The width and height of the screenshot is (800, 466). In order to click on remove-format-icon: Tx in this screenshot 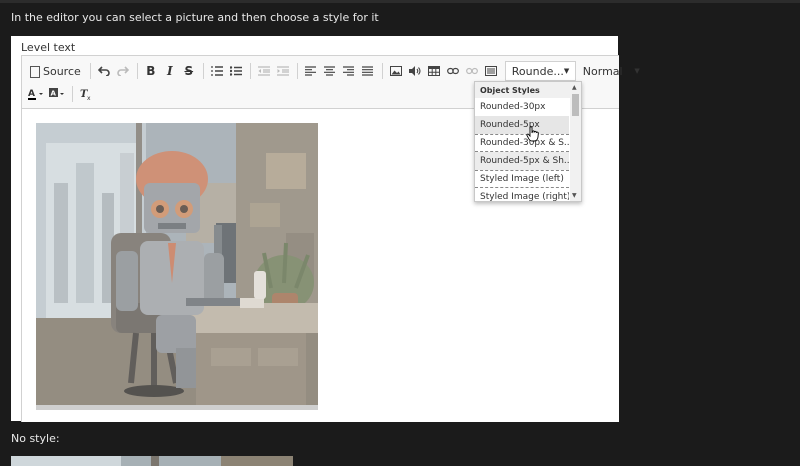, I will do `click(86, 94)`.